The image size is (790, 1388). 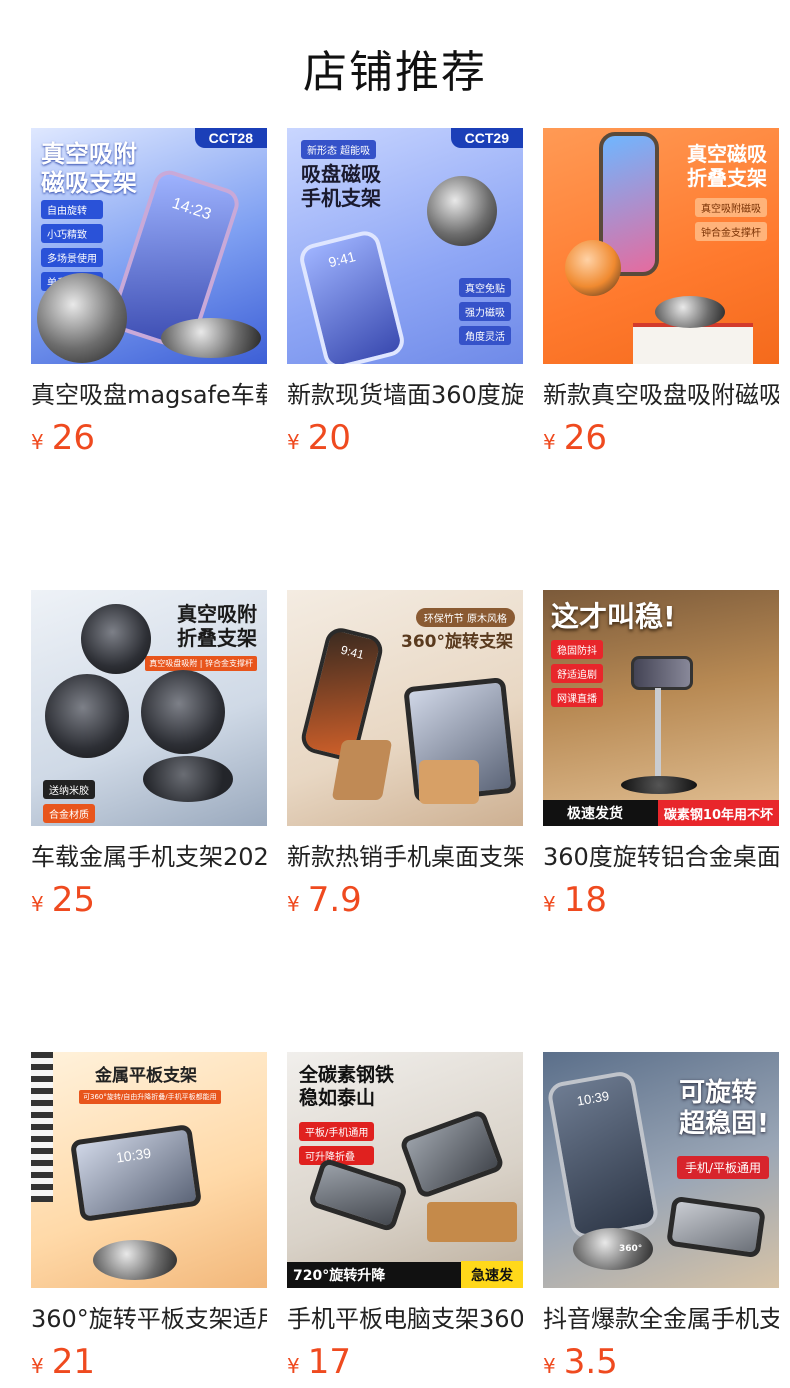 I want to click on page-title: 店铺推荐, so click(x=395, y=72).